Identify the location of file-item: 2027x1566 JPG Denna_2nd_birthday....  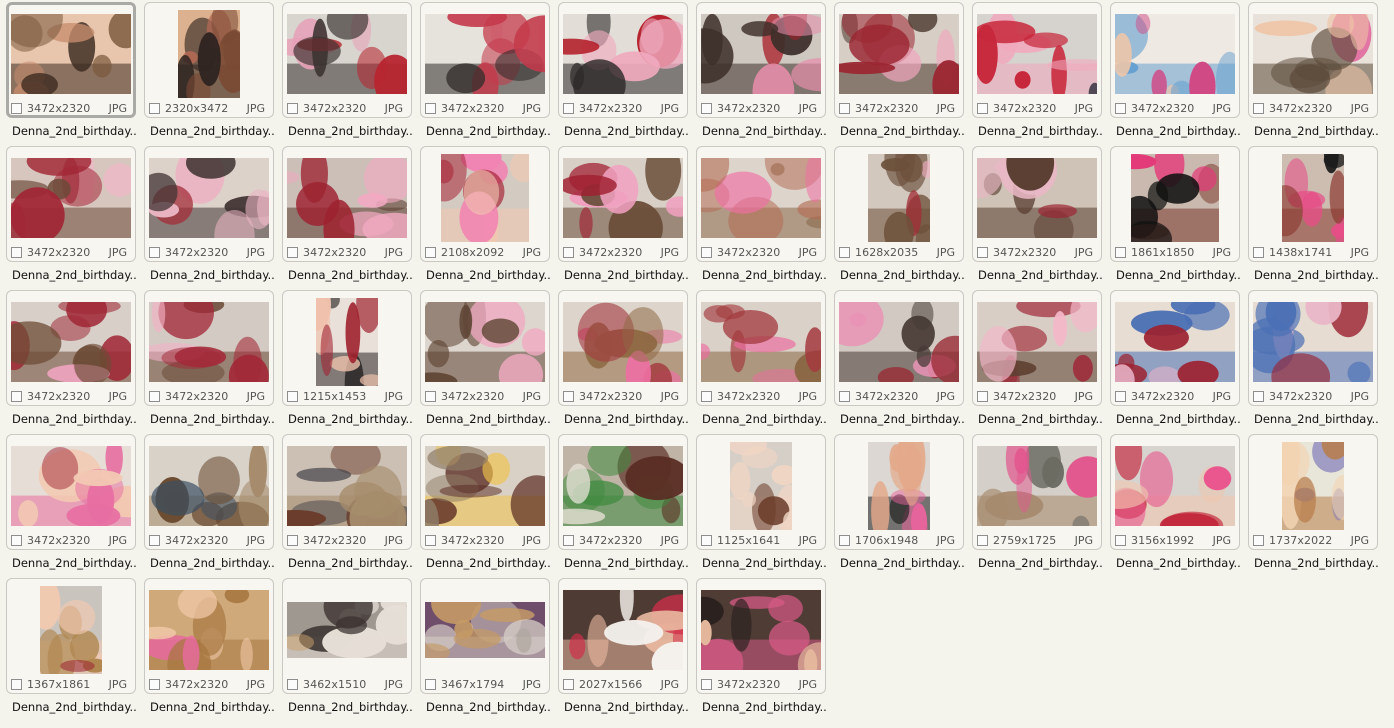
(624, 650).